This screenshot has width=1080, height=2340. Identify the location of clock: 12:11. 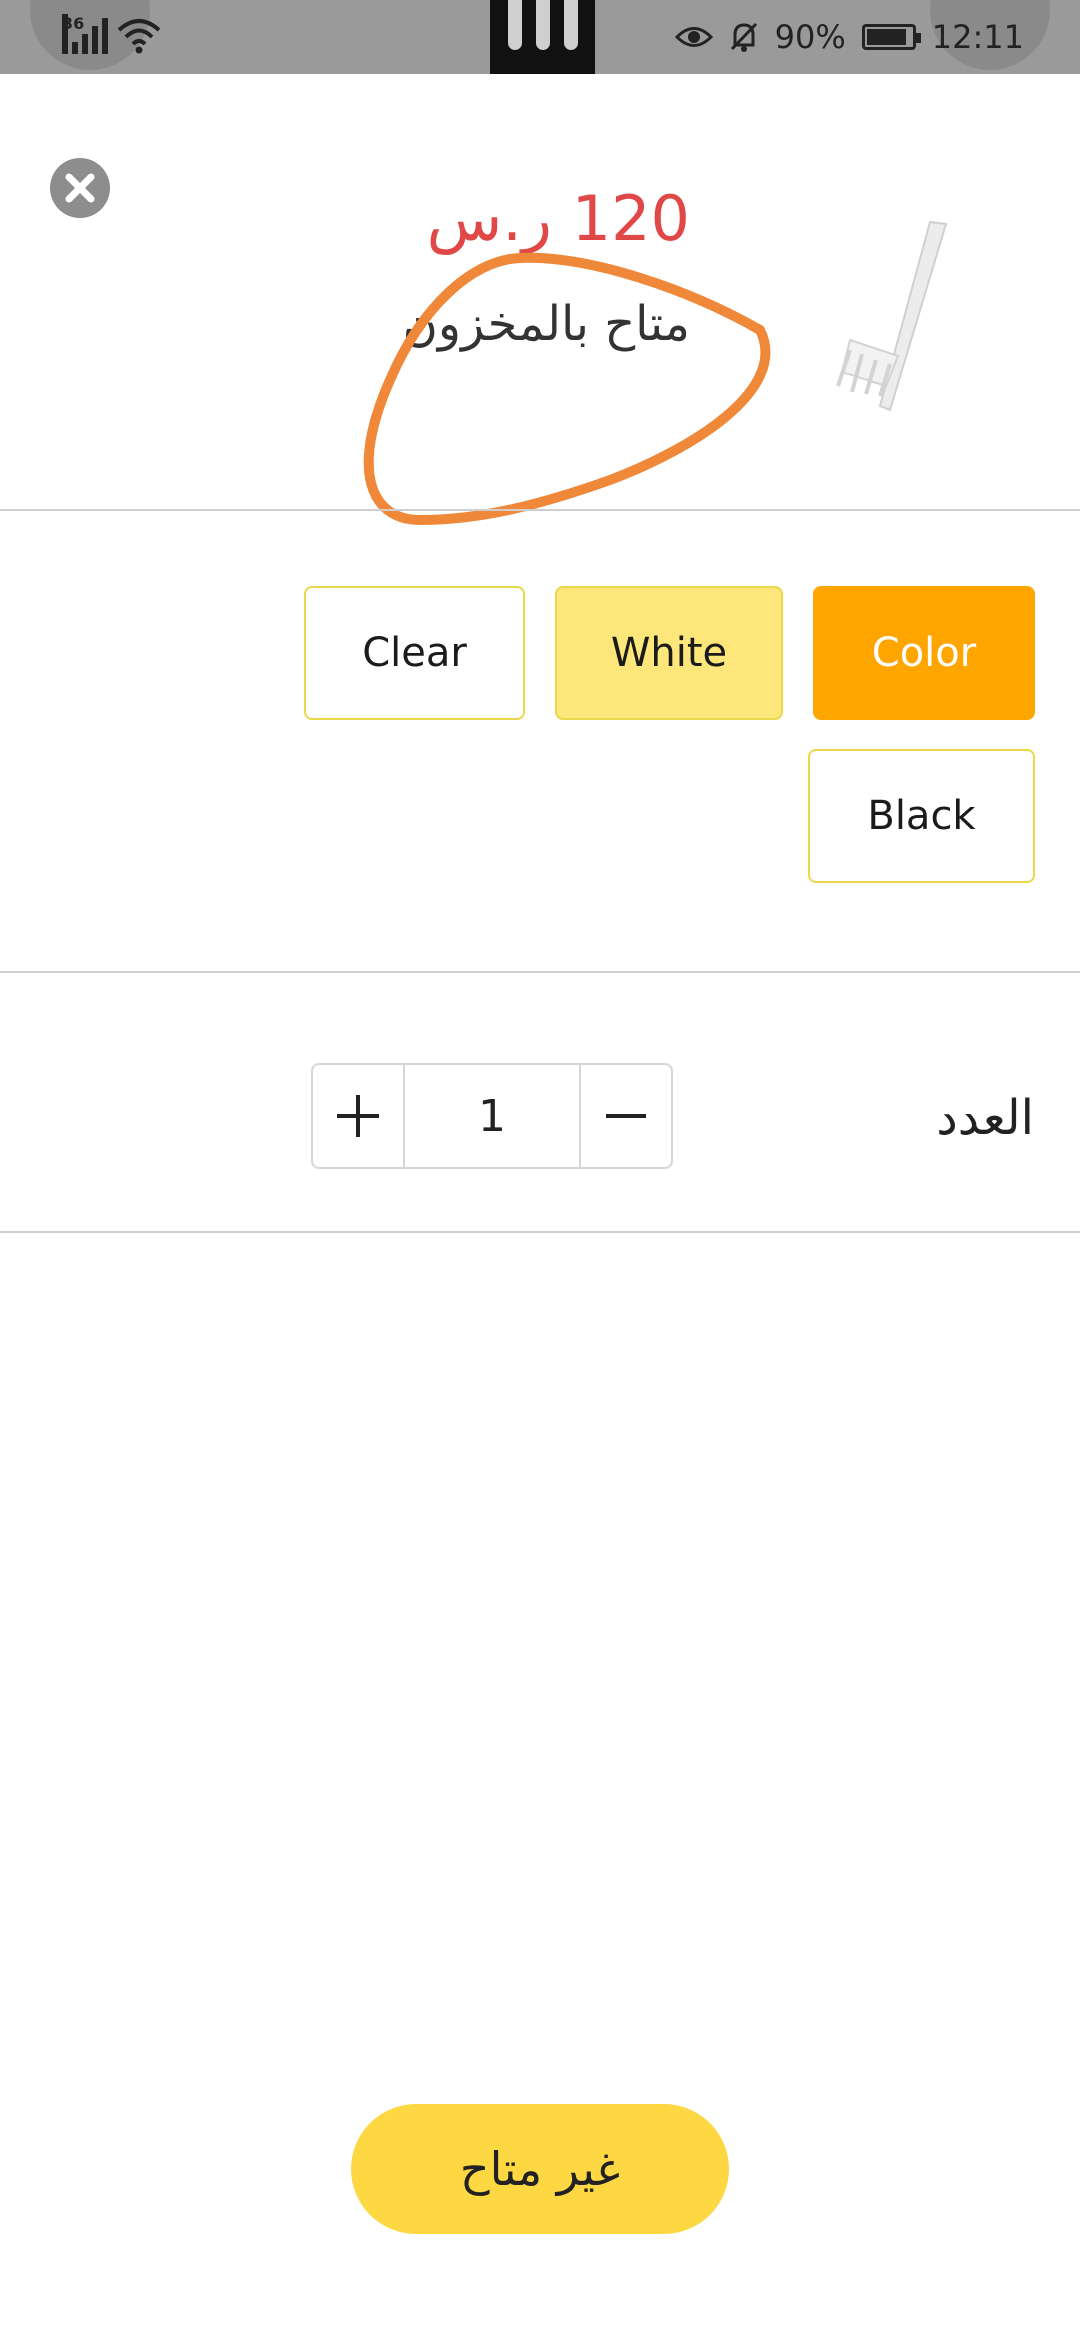
(977, 37).